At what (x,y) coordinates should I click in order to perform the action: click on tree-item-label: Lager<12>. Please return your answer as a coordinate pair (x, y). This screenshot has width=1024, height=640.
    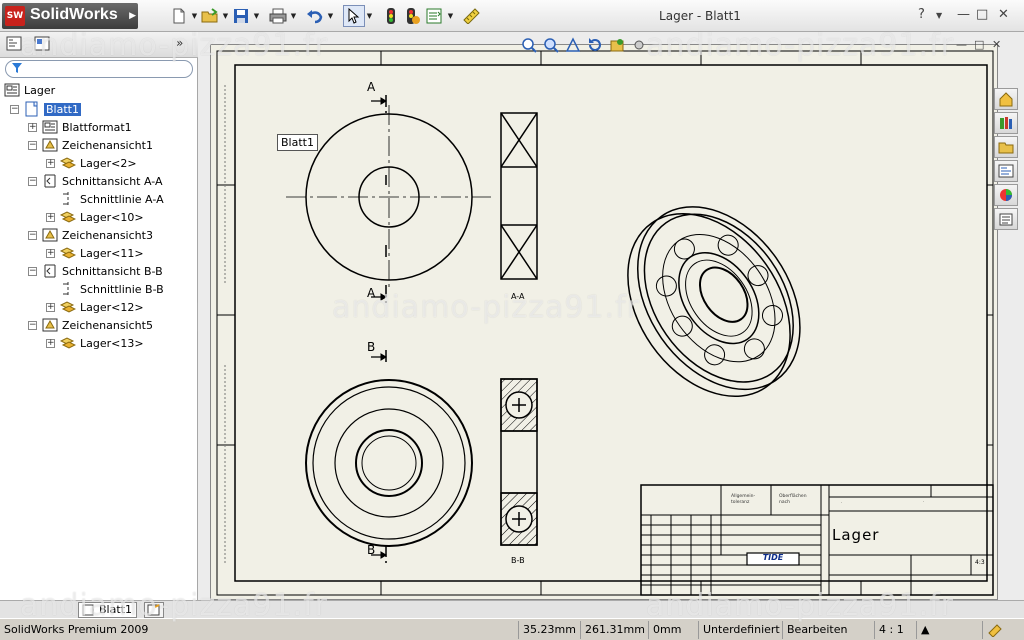
    Looking at the image, I should click on (112, 307).